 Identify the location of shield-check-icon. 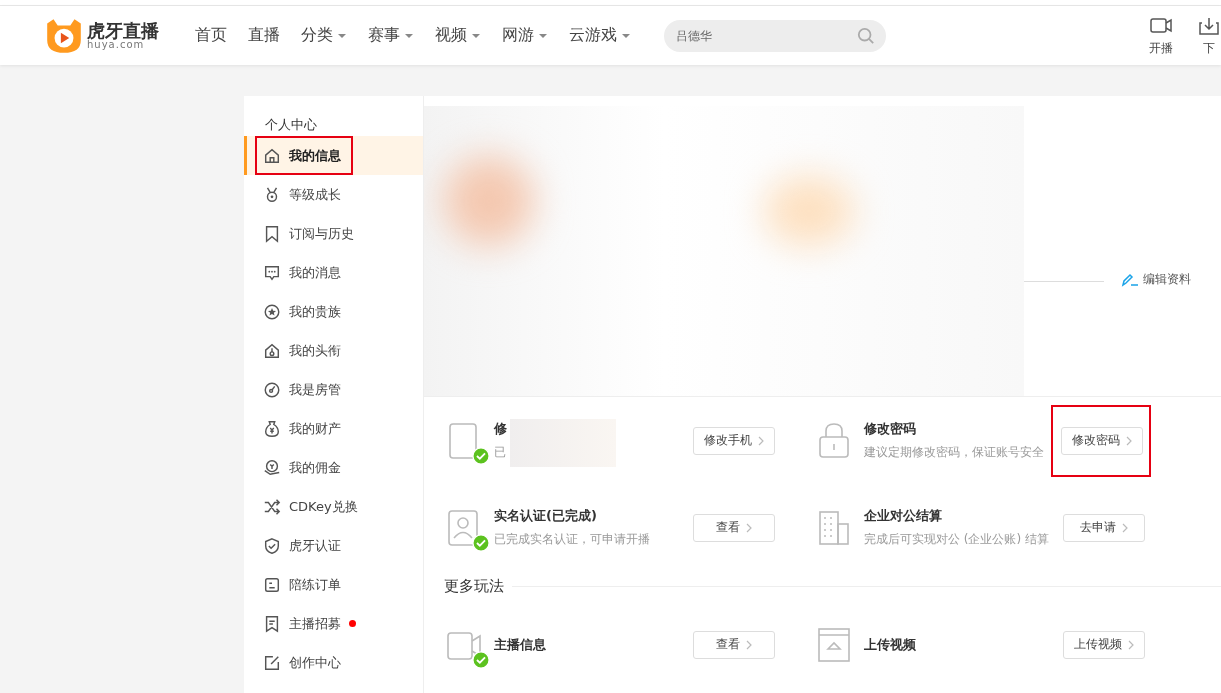
(272, 545).